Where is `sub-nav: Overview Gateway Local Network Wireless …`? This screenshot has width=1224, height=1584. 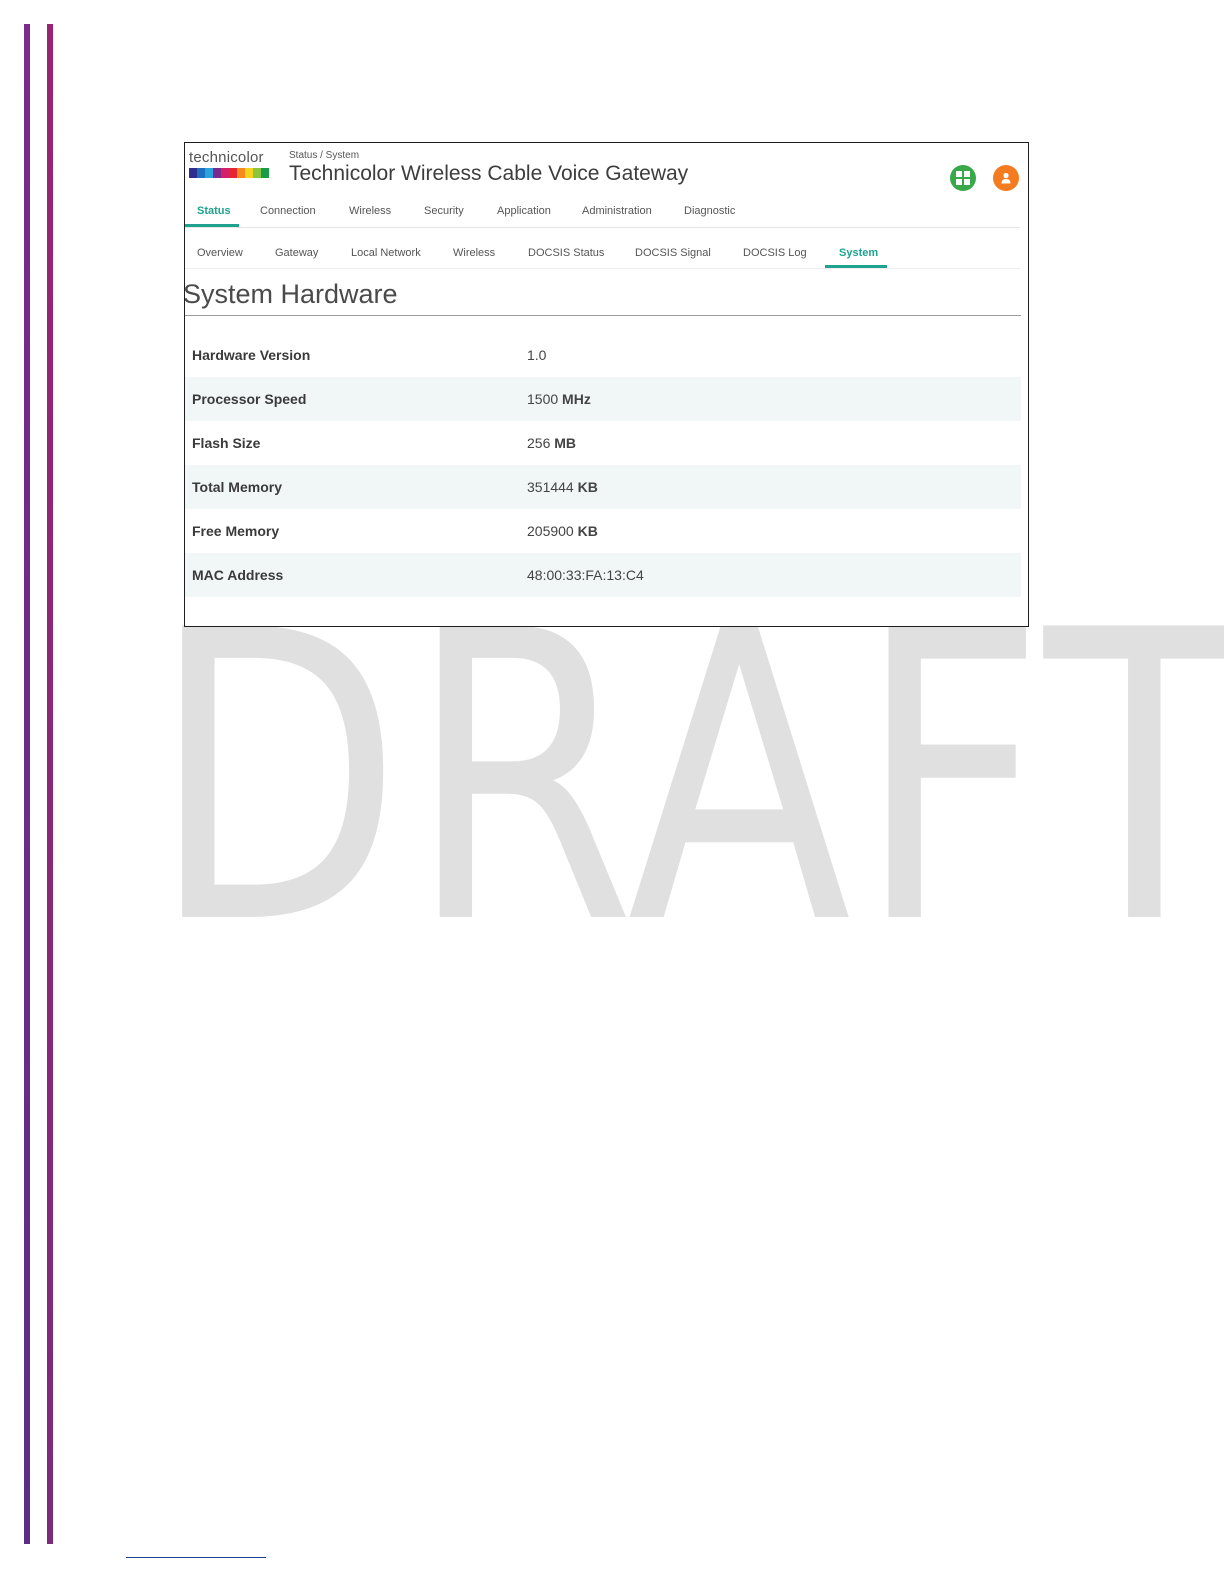
sub-nav: Overview Gateway Local Network Wireless … is located at coordinates (602, 257).